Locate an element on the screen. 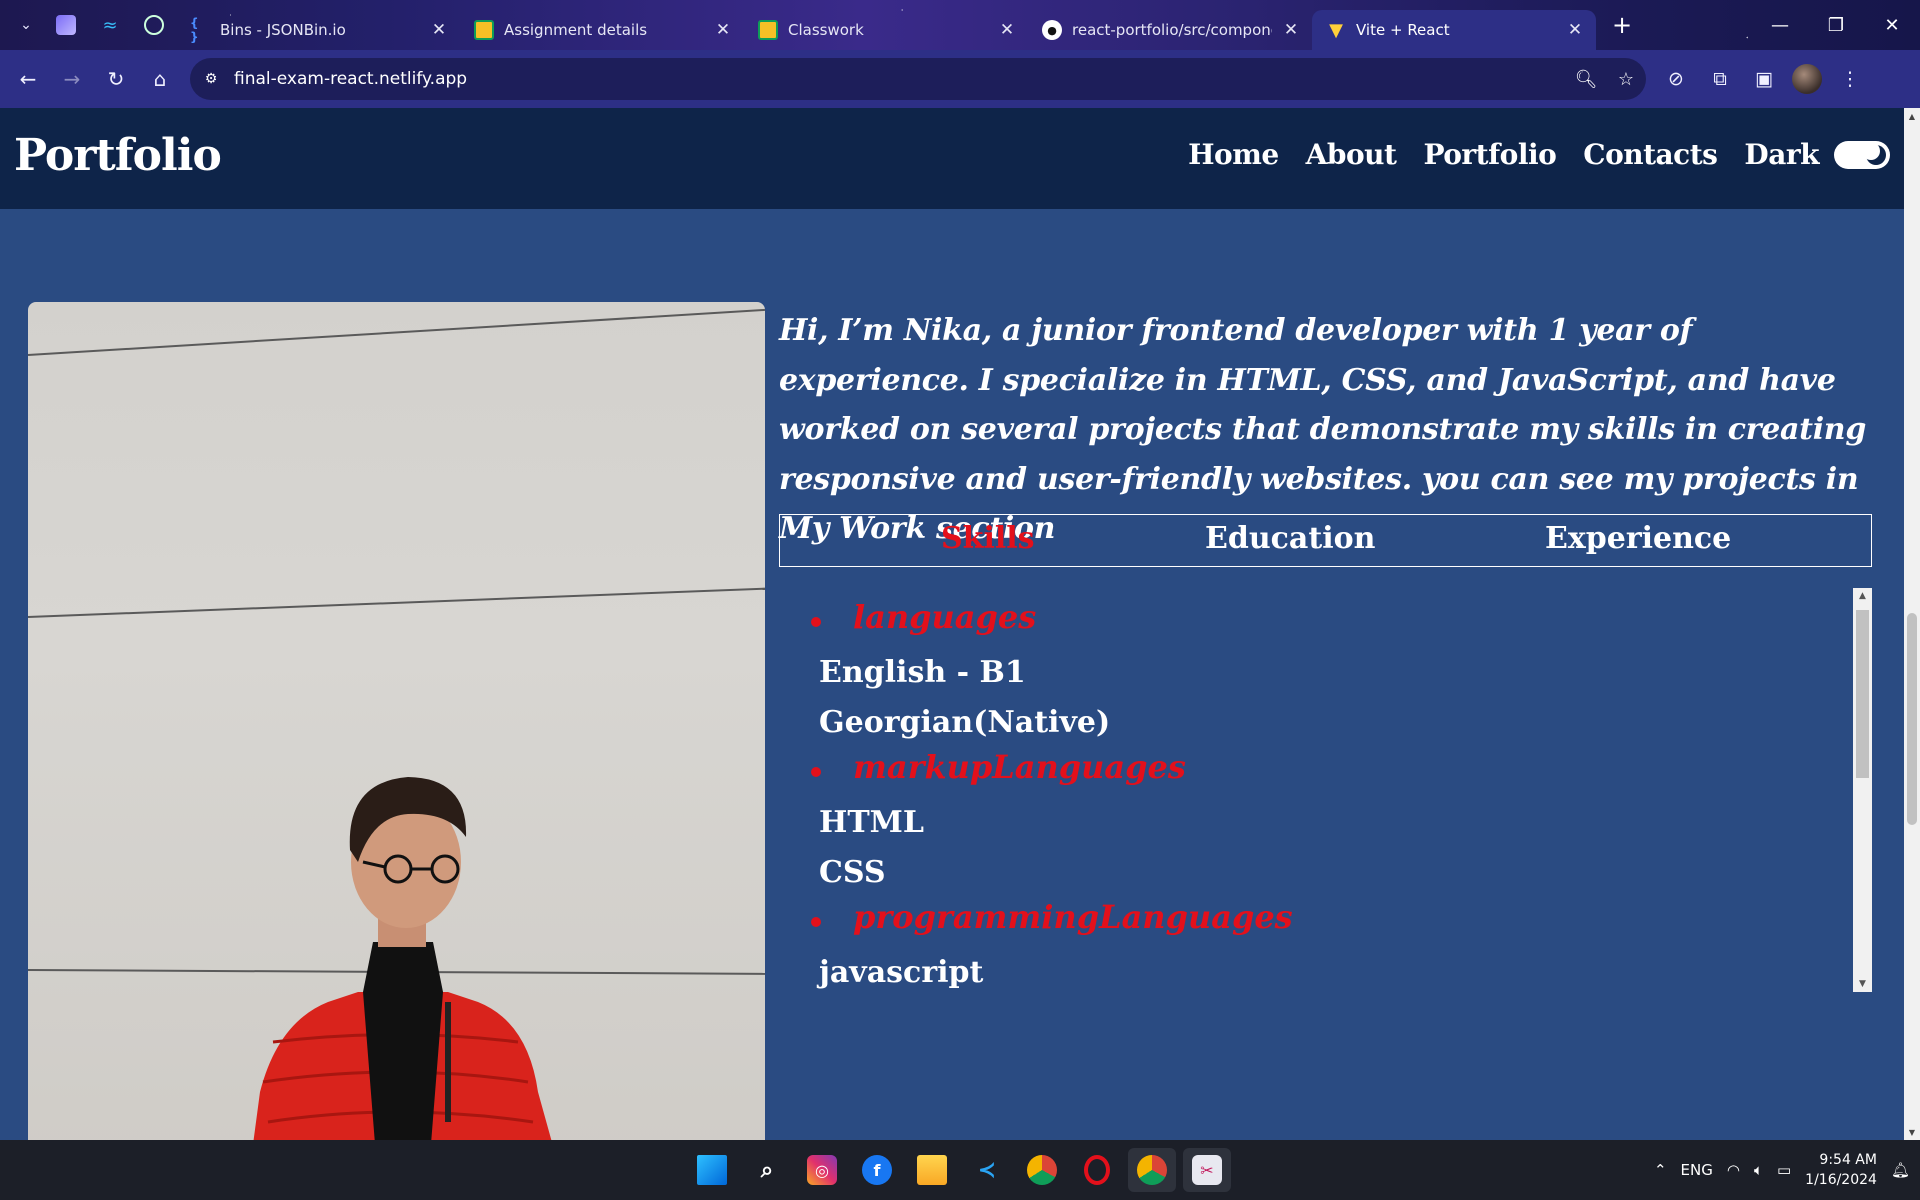 This screenshot has height=1200, width=1920. opera-app is located at coordinates (1097, 1170).